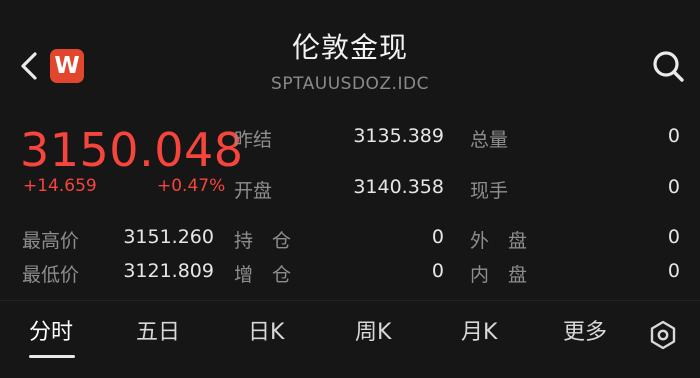 The image size is (700, 378). Describe the element at coordinates (499, 275) in the screenshot. I see `inner-label: 内 盘` at that location.